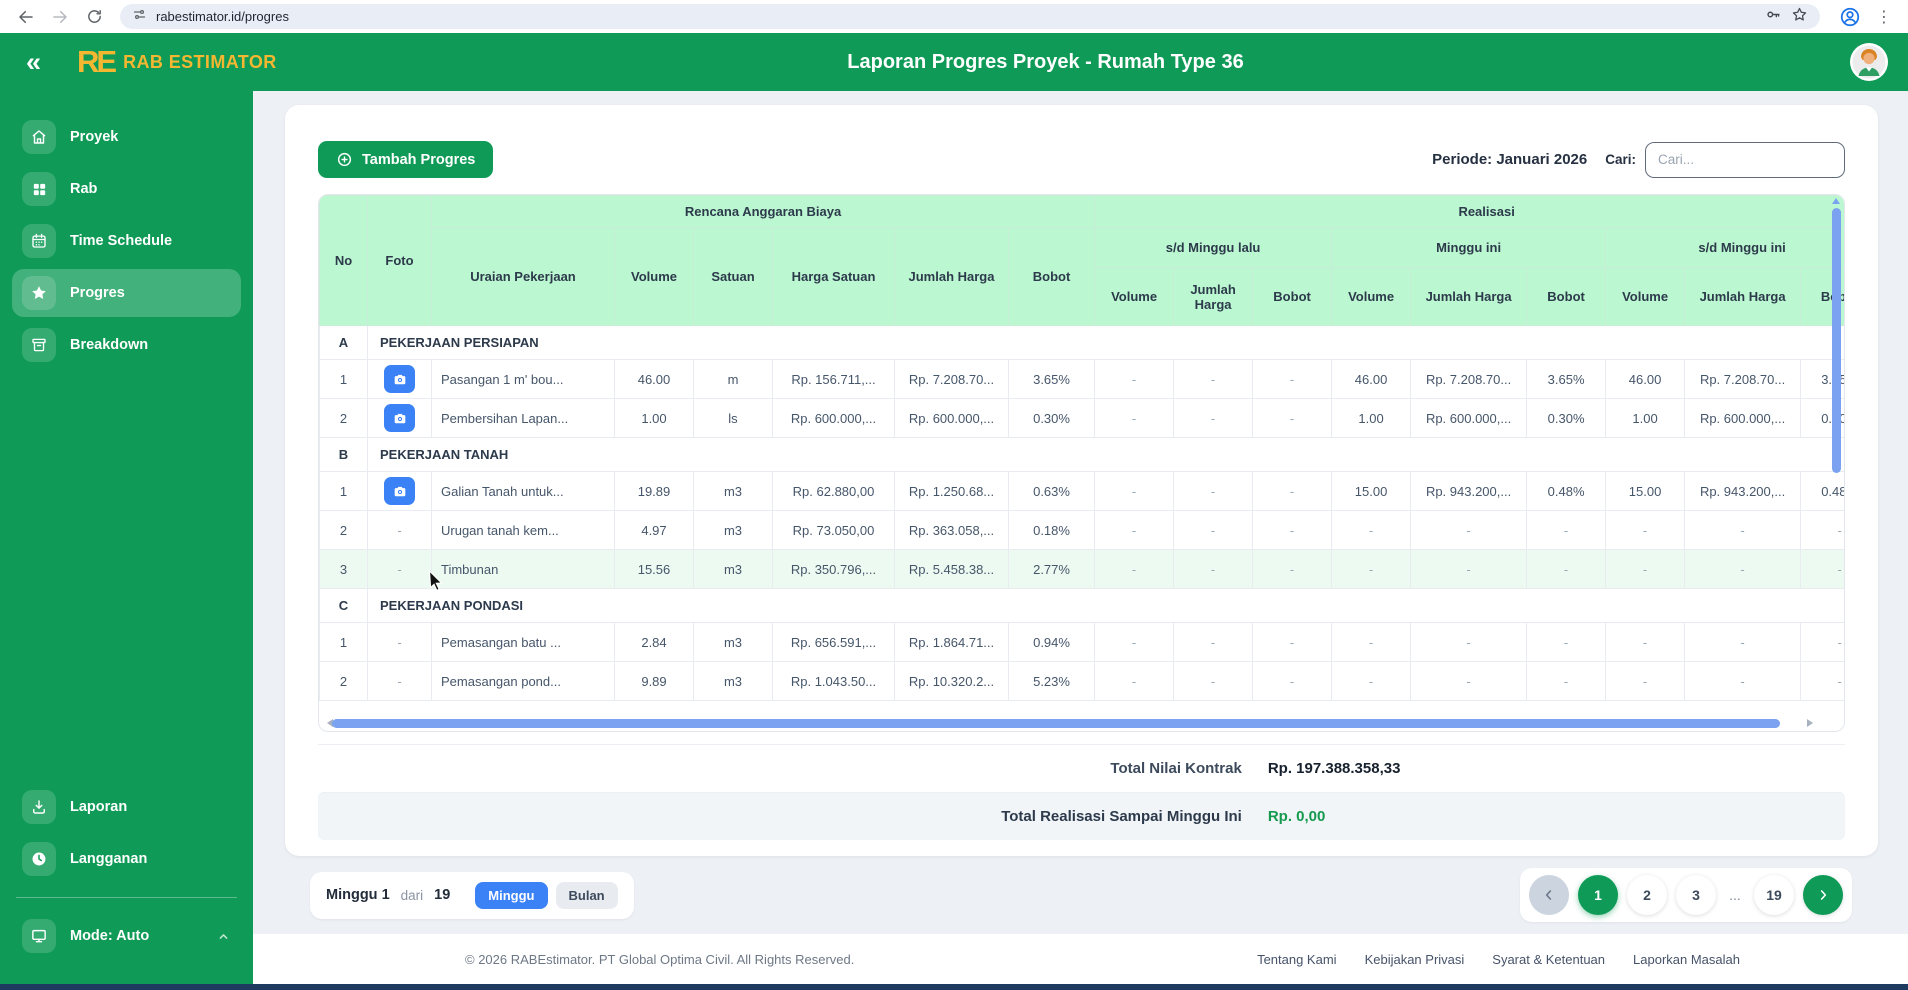 This screenshot has width=1908, height=990. Describe the element at coordinates (733, 379) in the screenshot. I see `cell: m` at that location.